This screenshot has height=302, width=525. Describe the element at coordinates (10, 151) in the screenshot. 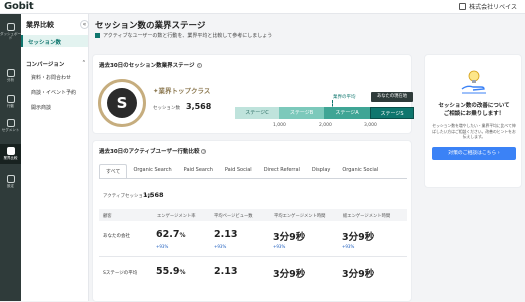

I see `industry-icon` at that location.